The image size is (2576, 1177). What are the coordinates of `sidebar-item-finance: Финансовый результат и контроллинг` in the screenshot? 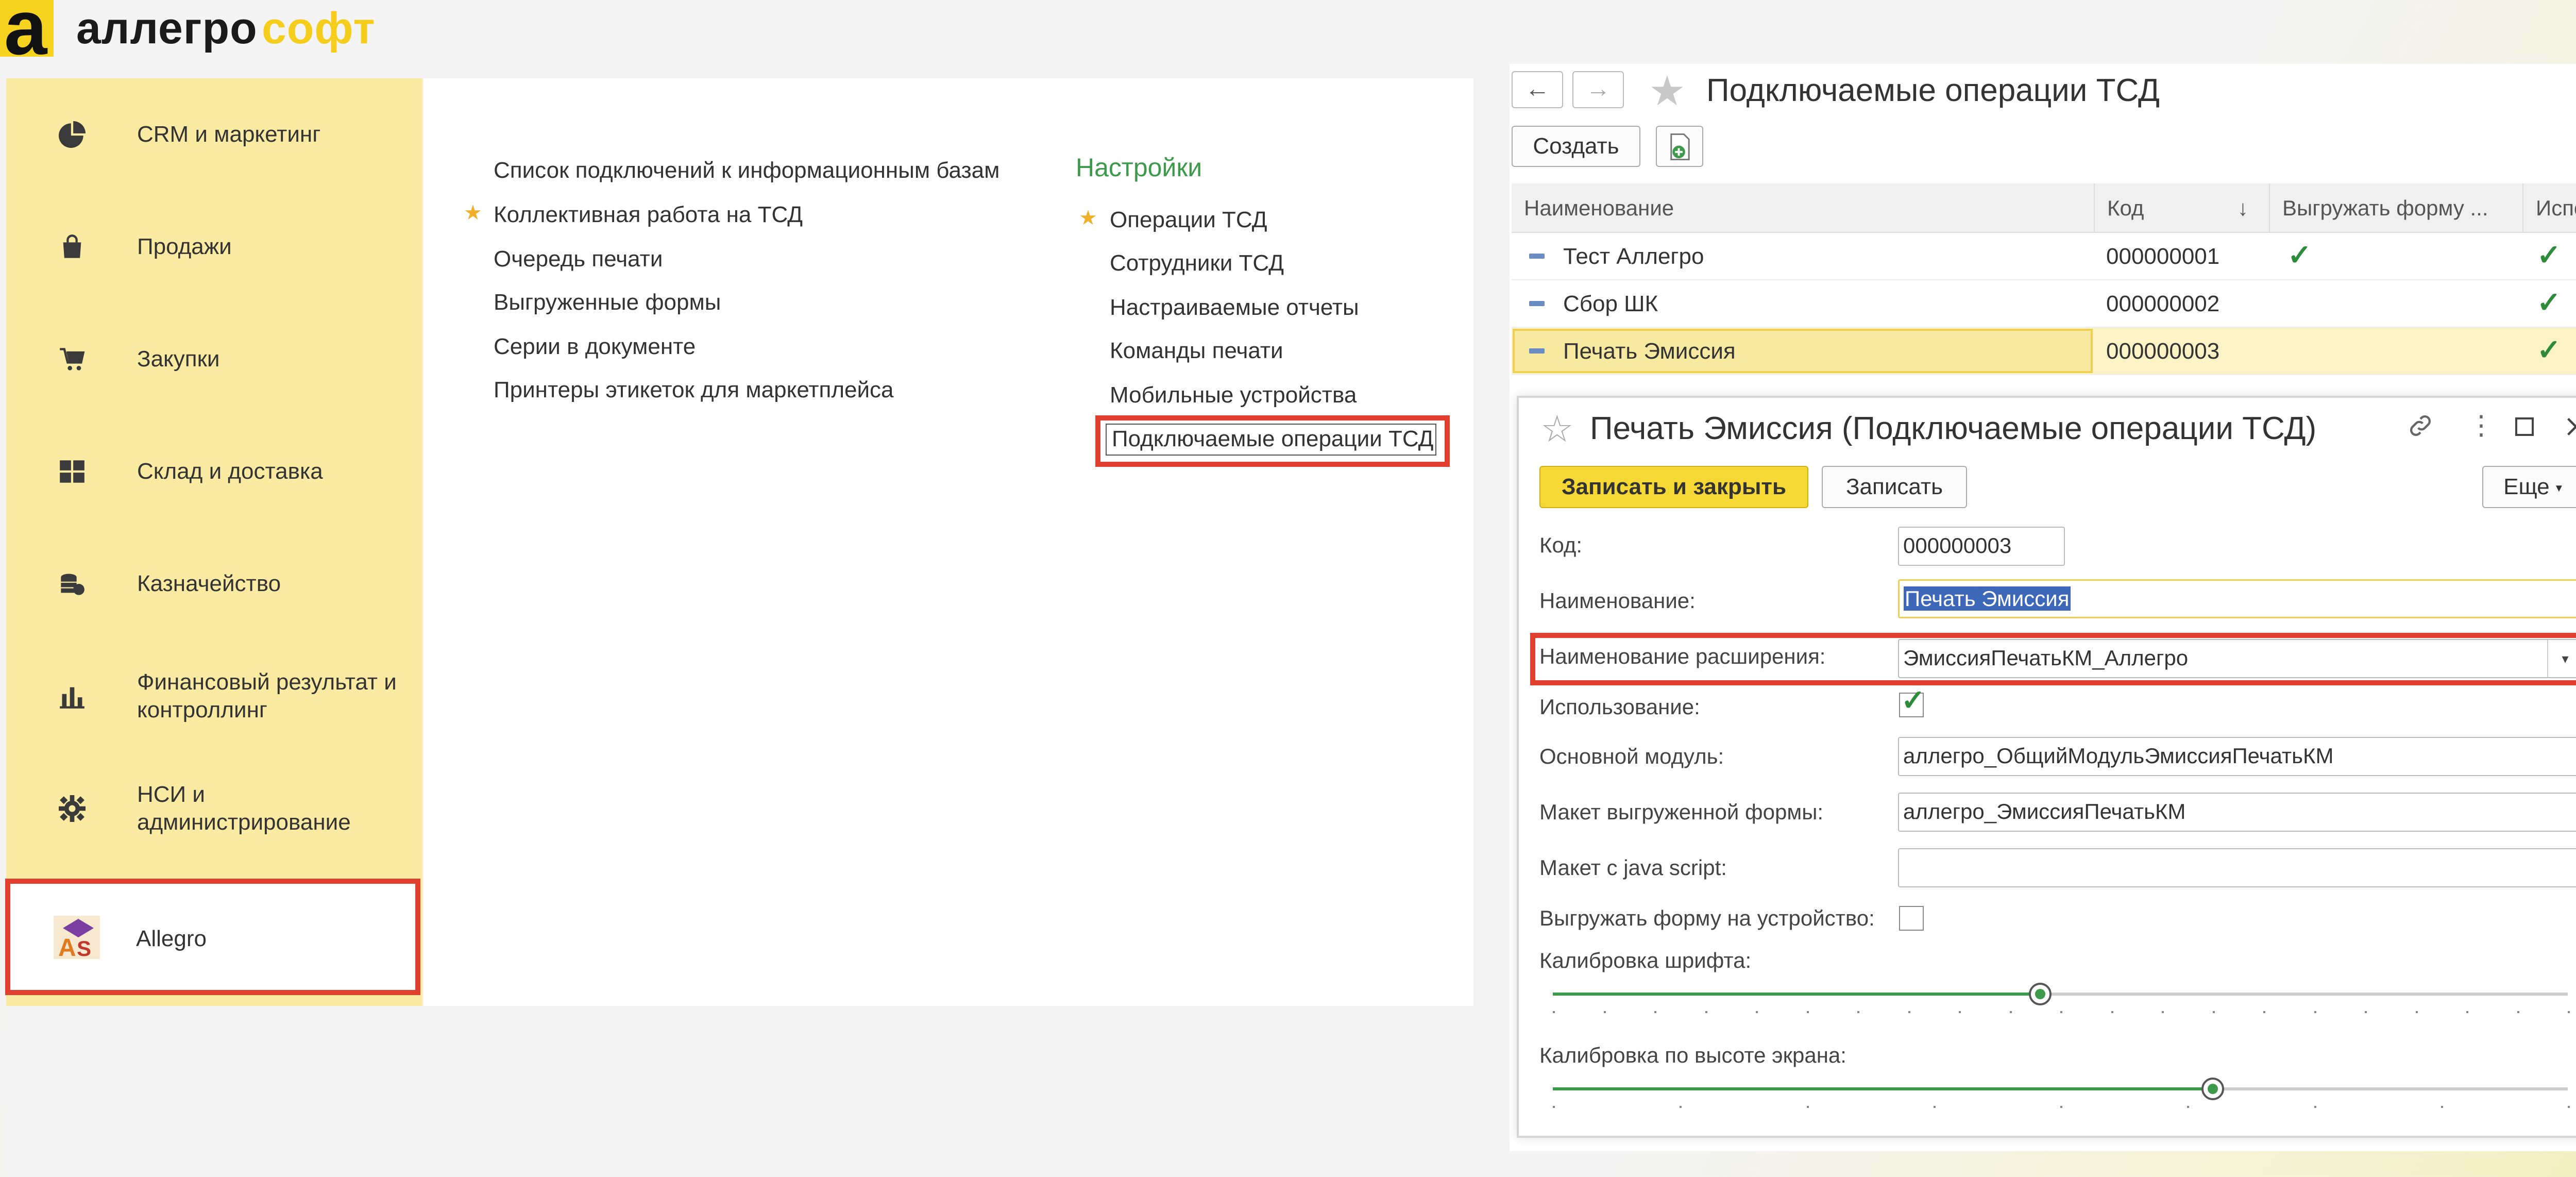 It's located at (214, 696).